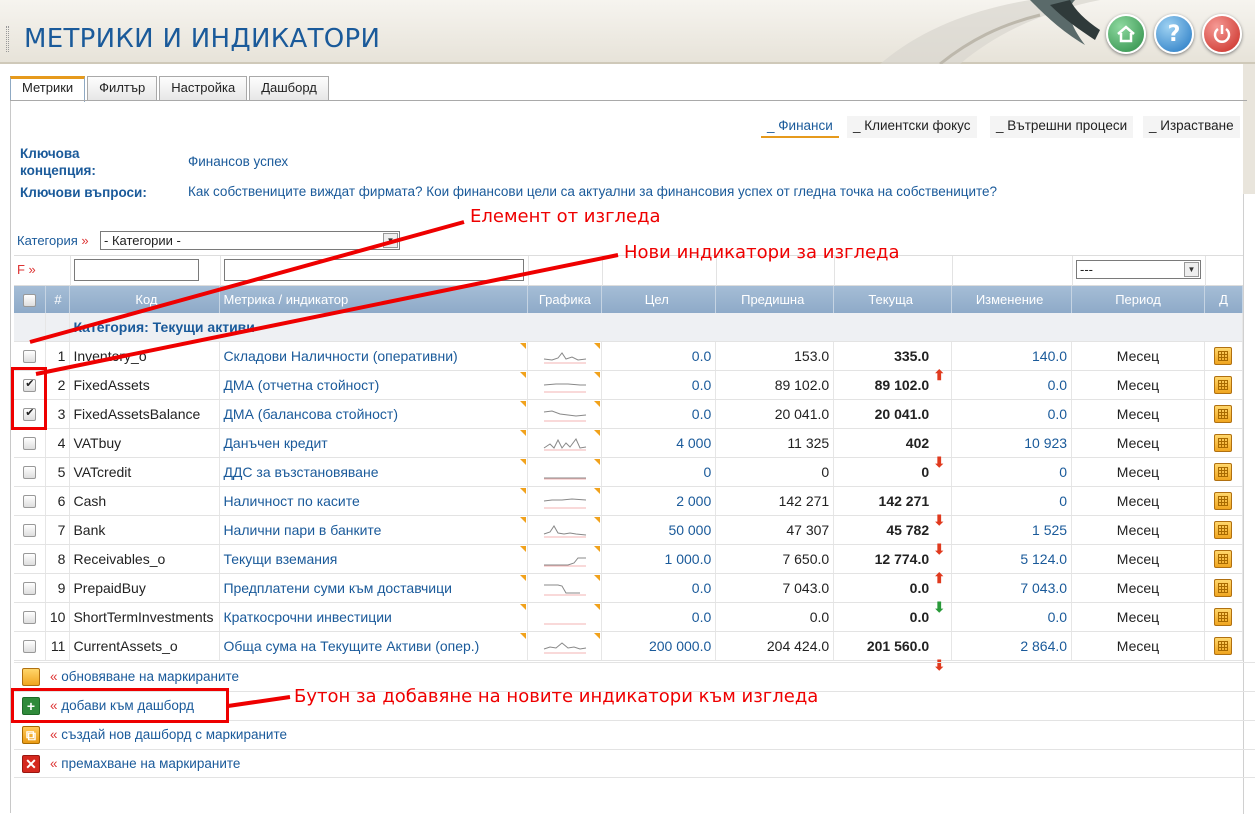  Describe the element at coordinates (280, 559) in the screenshot. I see `row-metric-link: Текущи вземания` at that location.